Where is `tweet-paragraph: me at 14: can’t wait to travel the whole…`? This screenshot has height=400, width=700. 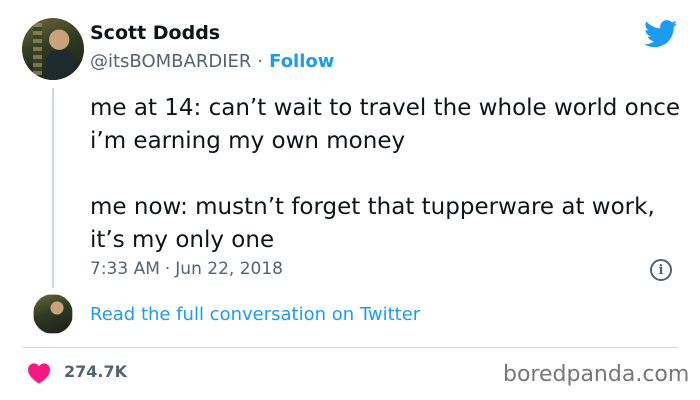
tweet-paragraph: me at 14: can’t wait to travel the whole… is located at coordinates (385, 124).